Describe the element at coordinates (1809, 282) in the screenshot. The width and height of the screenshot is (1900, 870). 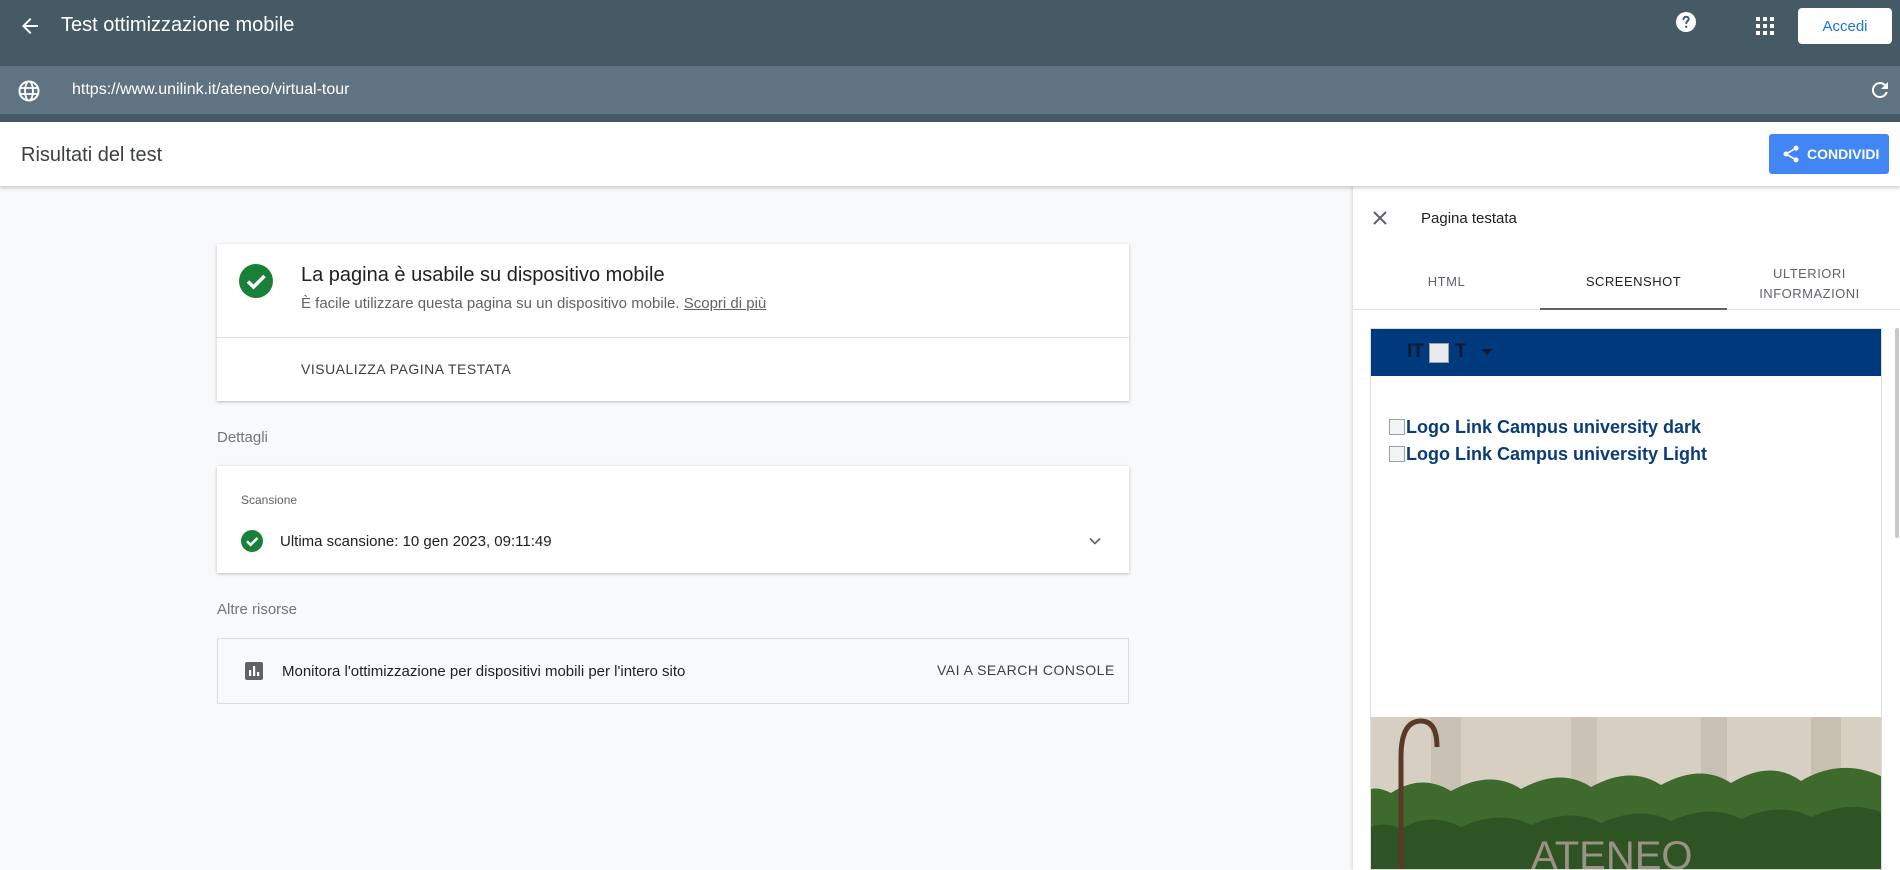
I see `tab-more-info: ULTERIORI INFORMAZIONI` at that location.